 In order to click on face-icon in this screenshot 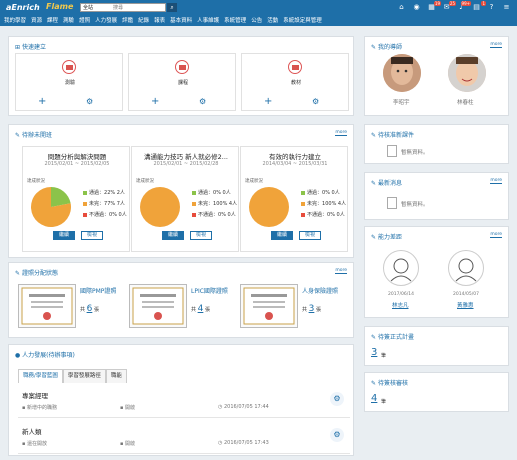, I will do `click(467, 73)`.